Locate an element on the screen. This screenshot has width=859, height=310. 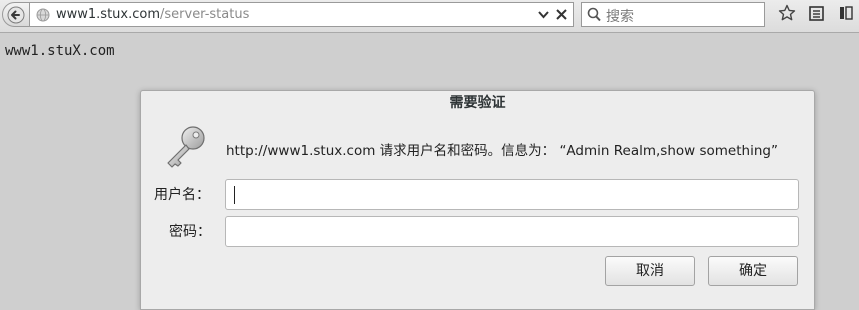
browser-toolbar: www1.stux.com/server-status 搜索 is located at coordinates (429, 16).